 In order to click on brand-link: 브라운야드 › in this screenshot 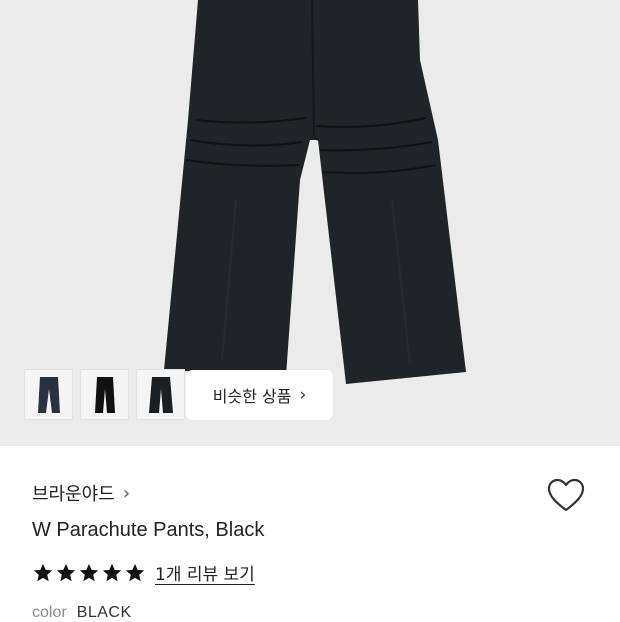, I will do `click(81, 493)`.